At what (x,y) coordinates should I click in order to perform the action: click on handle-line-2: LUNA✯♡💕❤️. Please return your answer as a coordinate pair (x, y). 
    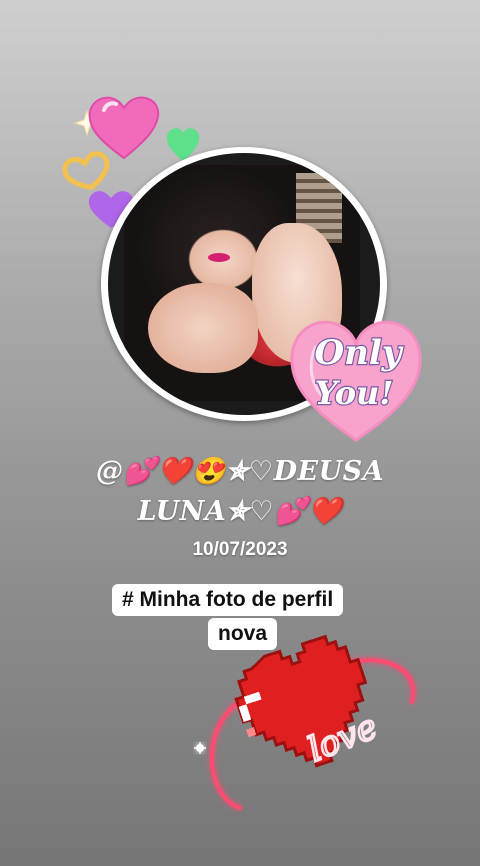
    Looking at the image, I should click on (240, 511).